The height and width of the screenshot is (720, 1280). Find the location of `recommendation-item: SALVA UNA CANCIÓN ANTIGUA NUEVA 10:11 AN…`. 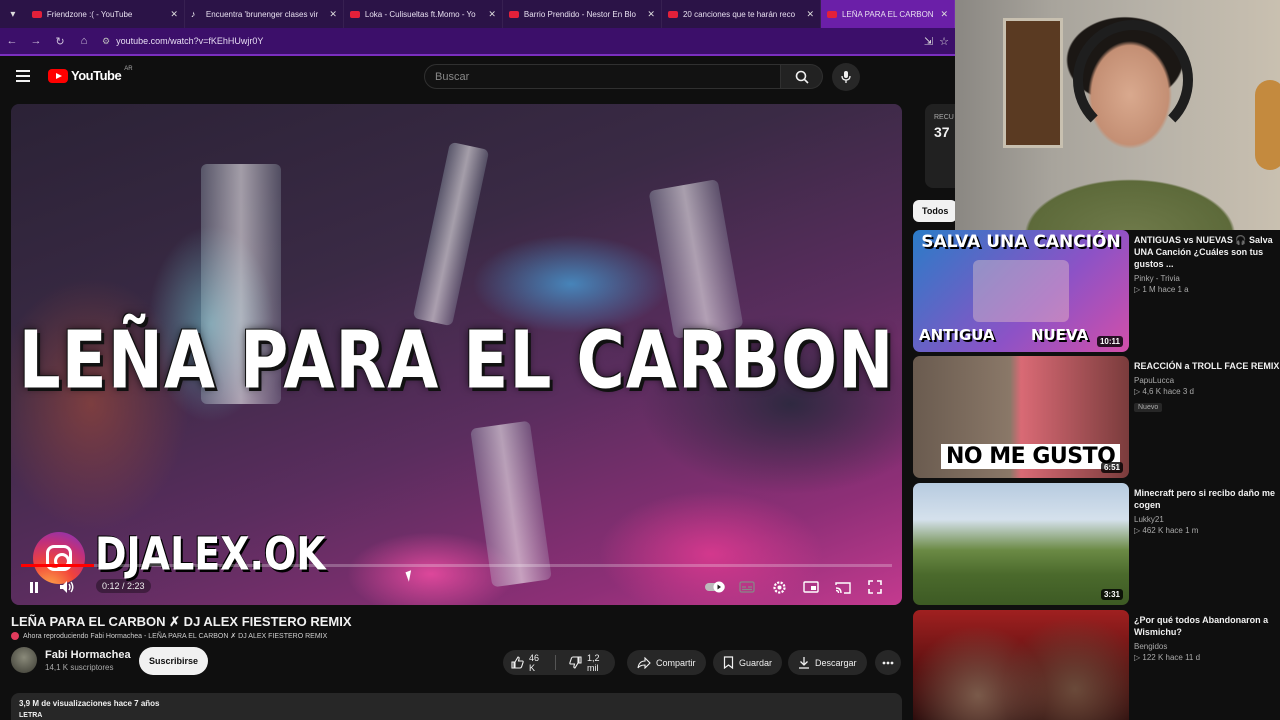

recommendation-item: SALVA UNA CANCIÓN ANTIGUA NUEVA 10:11 AN… is located at coordinates (1096, 291).